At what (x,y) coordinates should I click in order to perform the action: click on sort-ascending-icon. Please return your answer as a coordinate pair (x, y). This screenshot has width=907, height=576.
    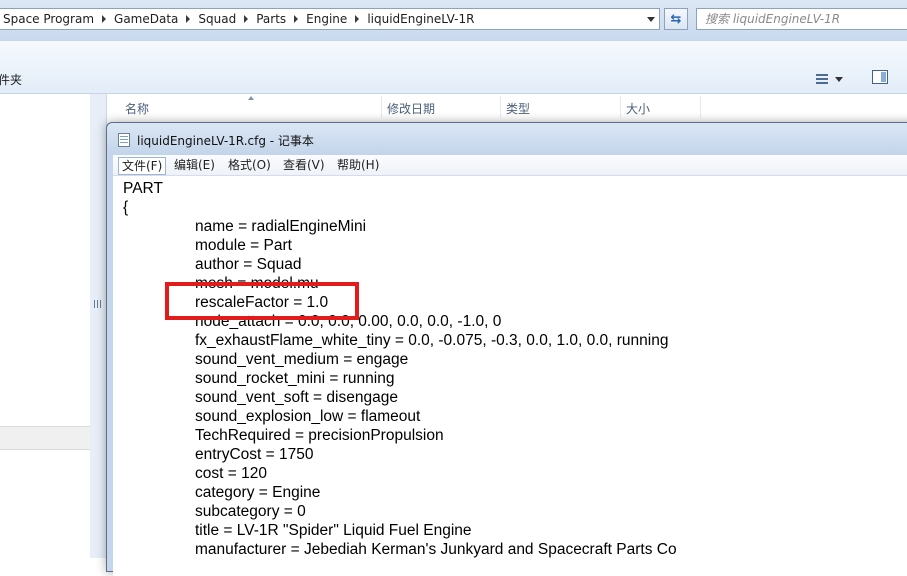
    Looking at the image, I should click on (251, 98).